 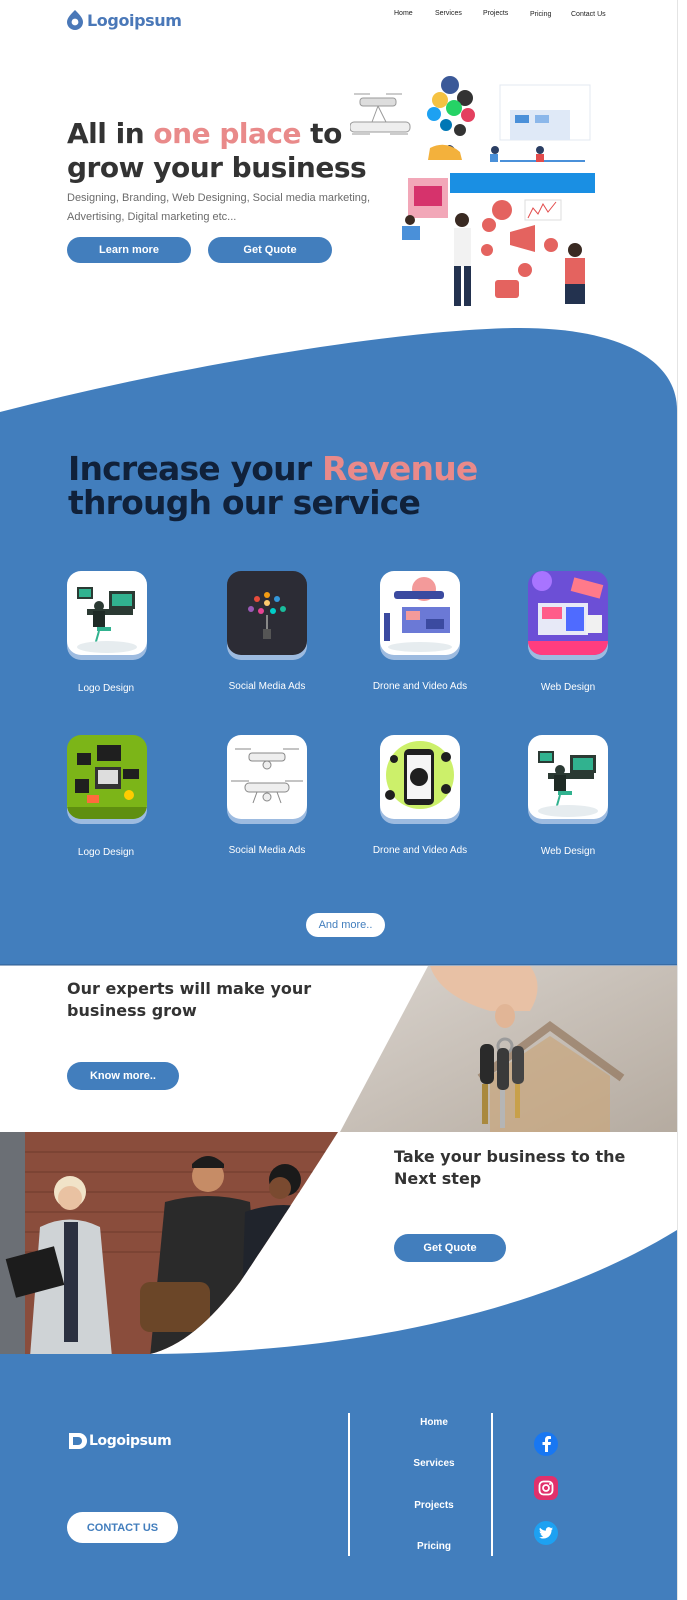 I want to click on footer-divider-right, so click(x=492, y=1484).